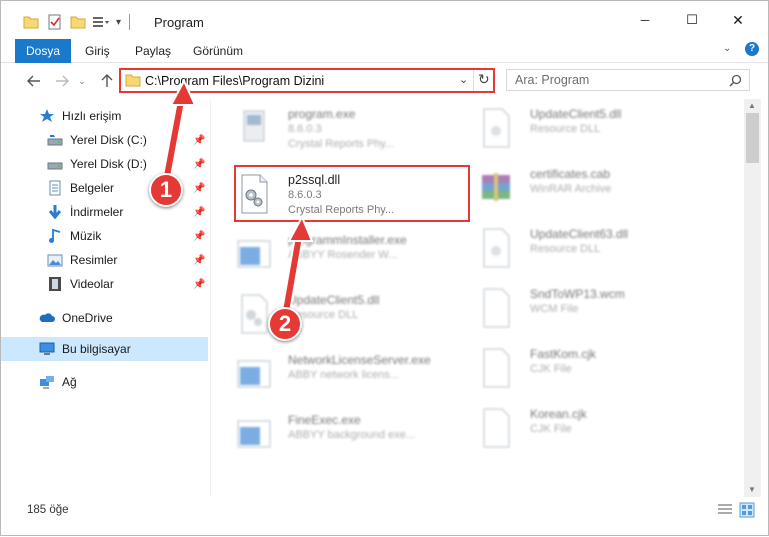  Describe the element at coordinates (285, 324) in the screenshot. I see `step-badge-2: 2` at that location.